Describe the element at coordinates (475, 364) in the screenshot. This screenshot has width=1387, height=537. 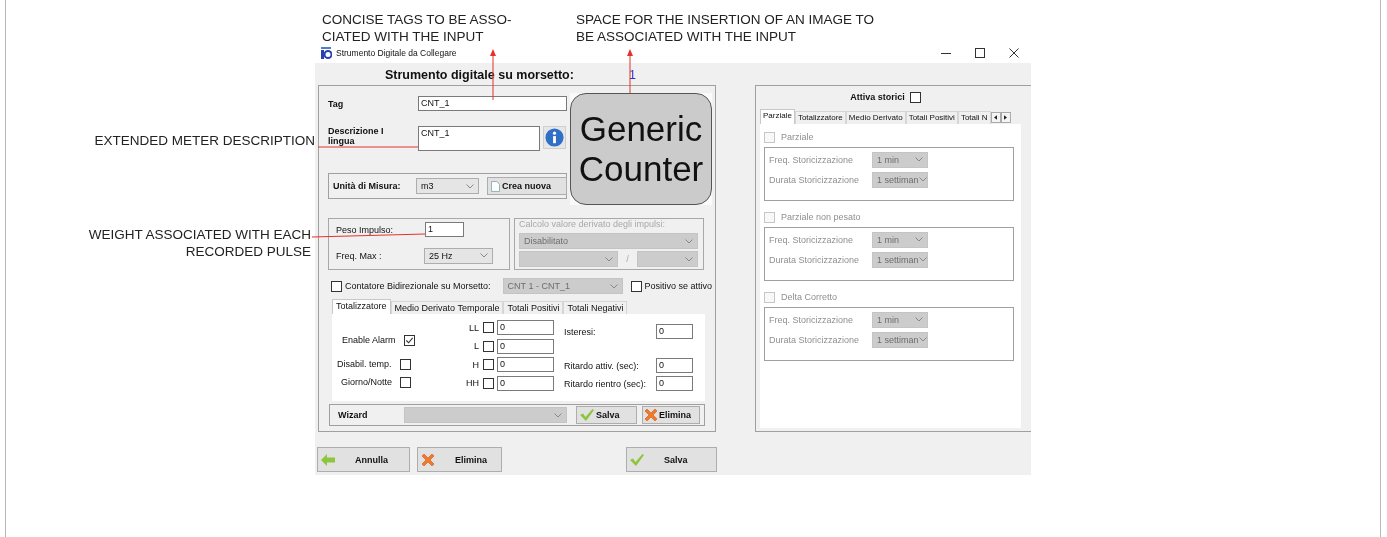
I see `threshold-label: H` at that location.